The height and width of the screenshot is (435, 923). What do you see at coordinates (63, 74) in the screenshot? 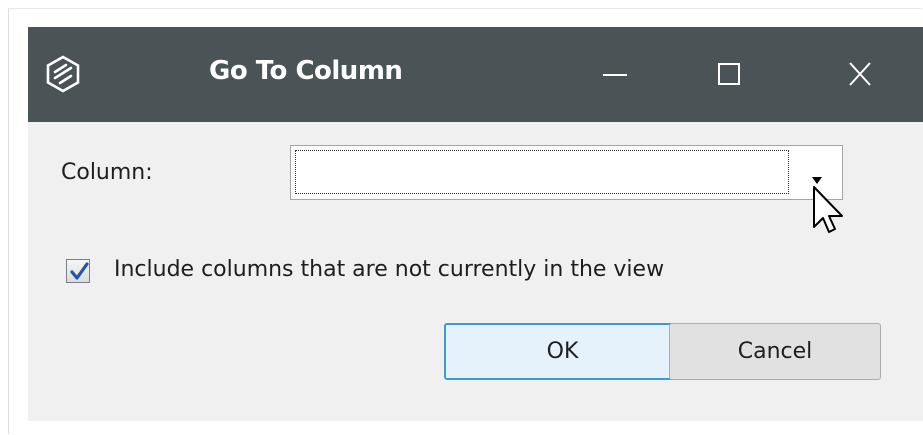
I see `app-logo-icon` at bounding box center [63, 74].